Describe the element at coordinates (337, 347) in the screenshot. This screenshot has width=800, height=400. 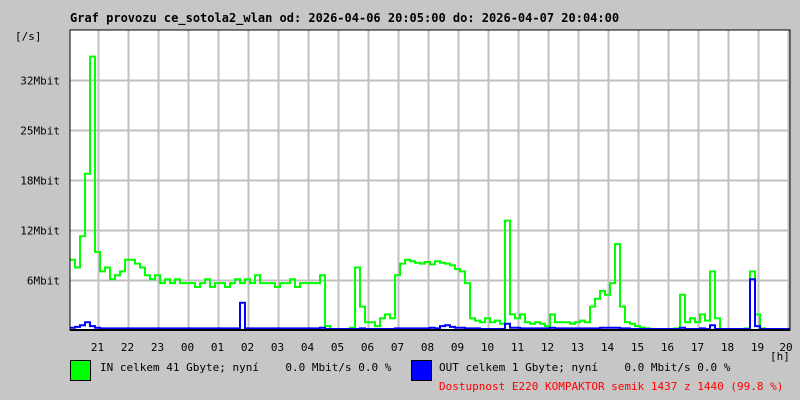
I see `x-tick-label: 05` at that location.